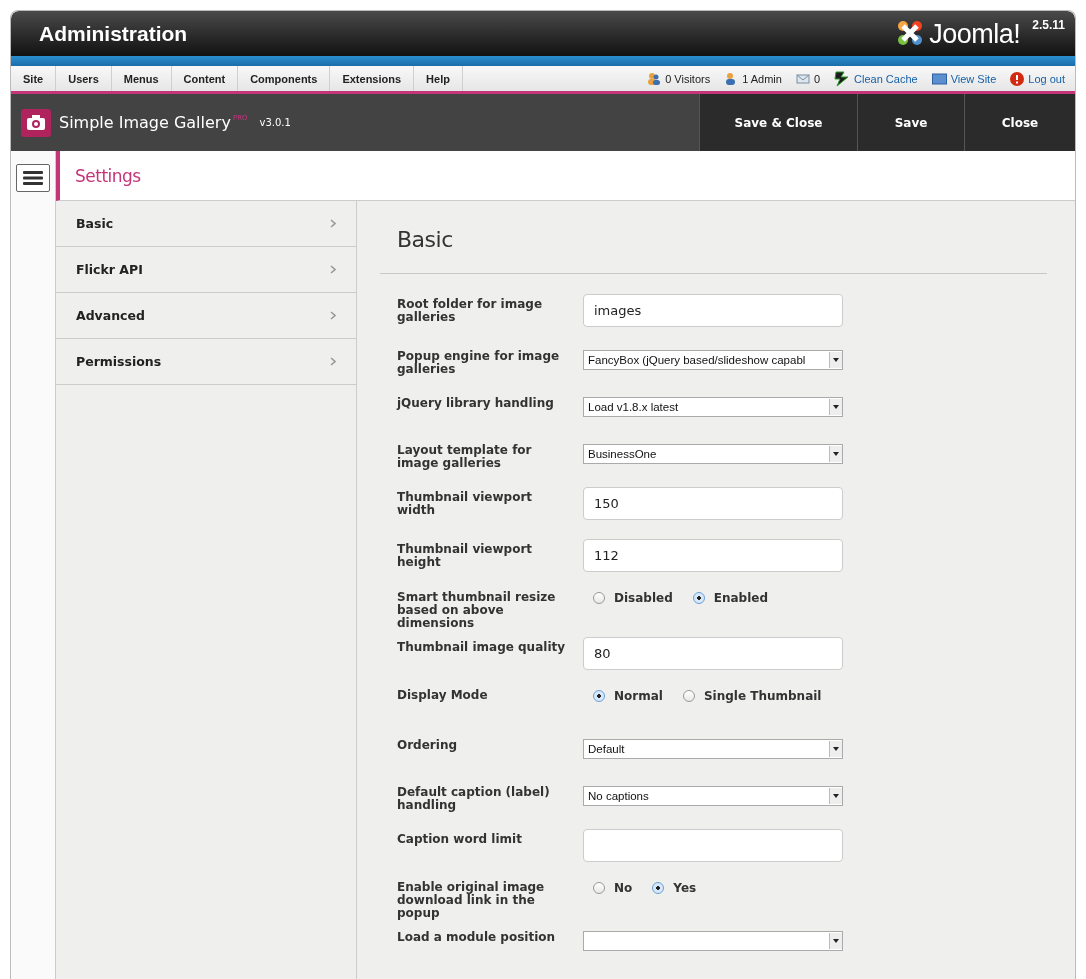 The image size is (1086, 979). I want to click on settings-tab: Permissions, so click(206, 362).